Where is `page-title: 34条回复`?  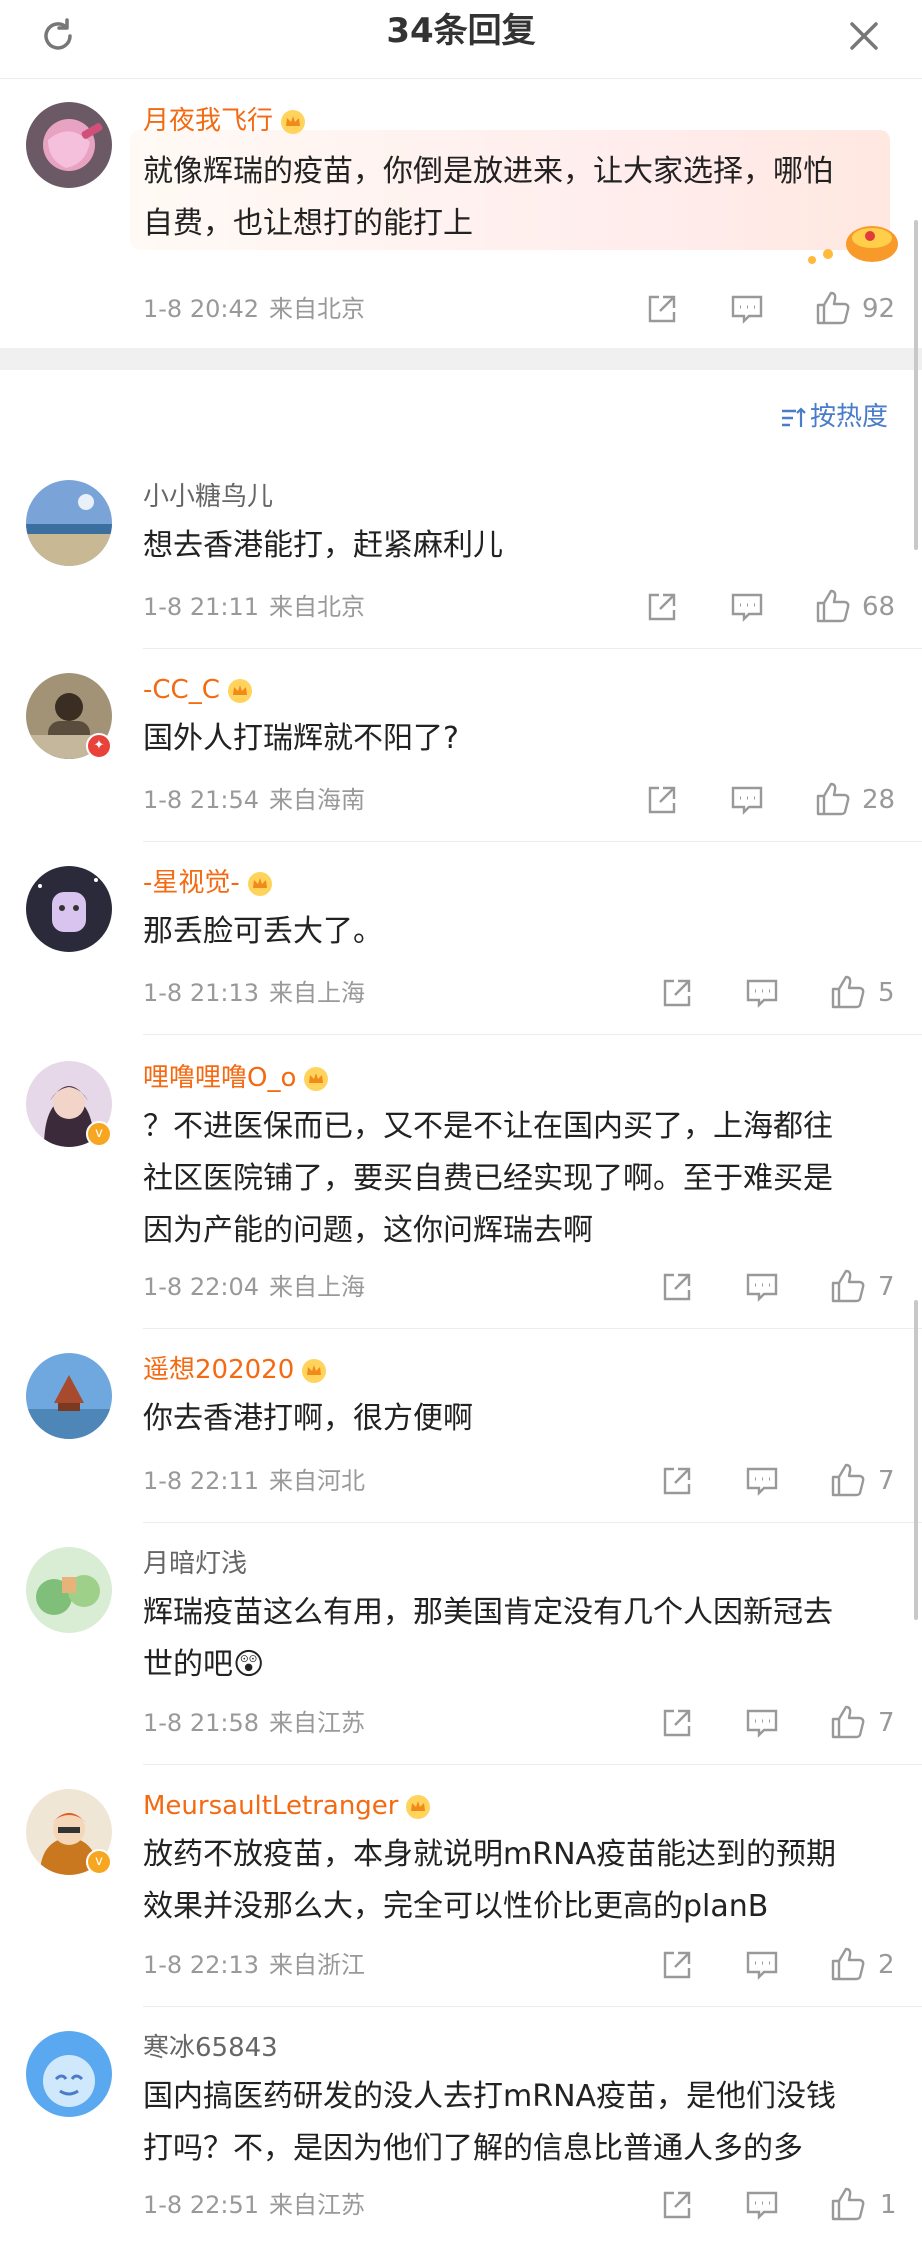 page-title: 34条回复 is located at coordinates (461, 31).